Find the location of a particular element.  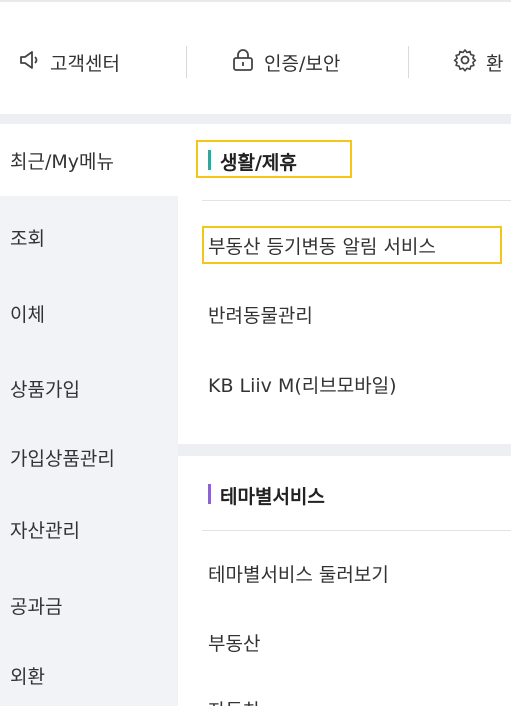

settings-button: 환 is located at coordinates (477, 62).